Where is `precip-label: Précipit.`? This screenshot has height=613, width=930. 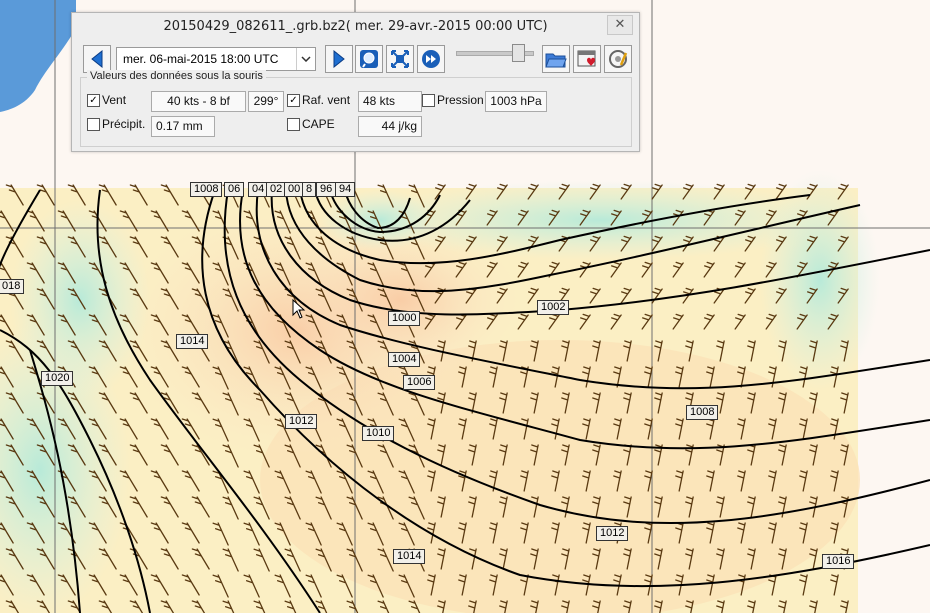 precip-label: Précipit. is located at coordinates (124, 124).